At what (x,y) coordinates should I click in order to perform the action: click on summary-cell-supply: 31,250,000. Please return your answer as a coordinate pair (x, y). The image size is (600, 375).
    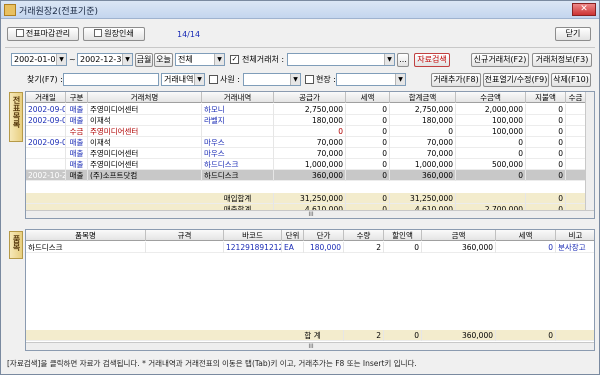
    Looking at the image, I should click on (310, 198).